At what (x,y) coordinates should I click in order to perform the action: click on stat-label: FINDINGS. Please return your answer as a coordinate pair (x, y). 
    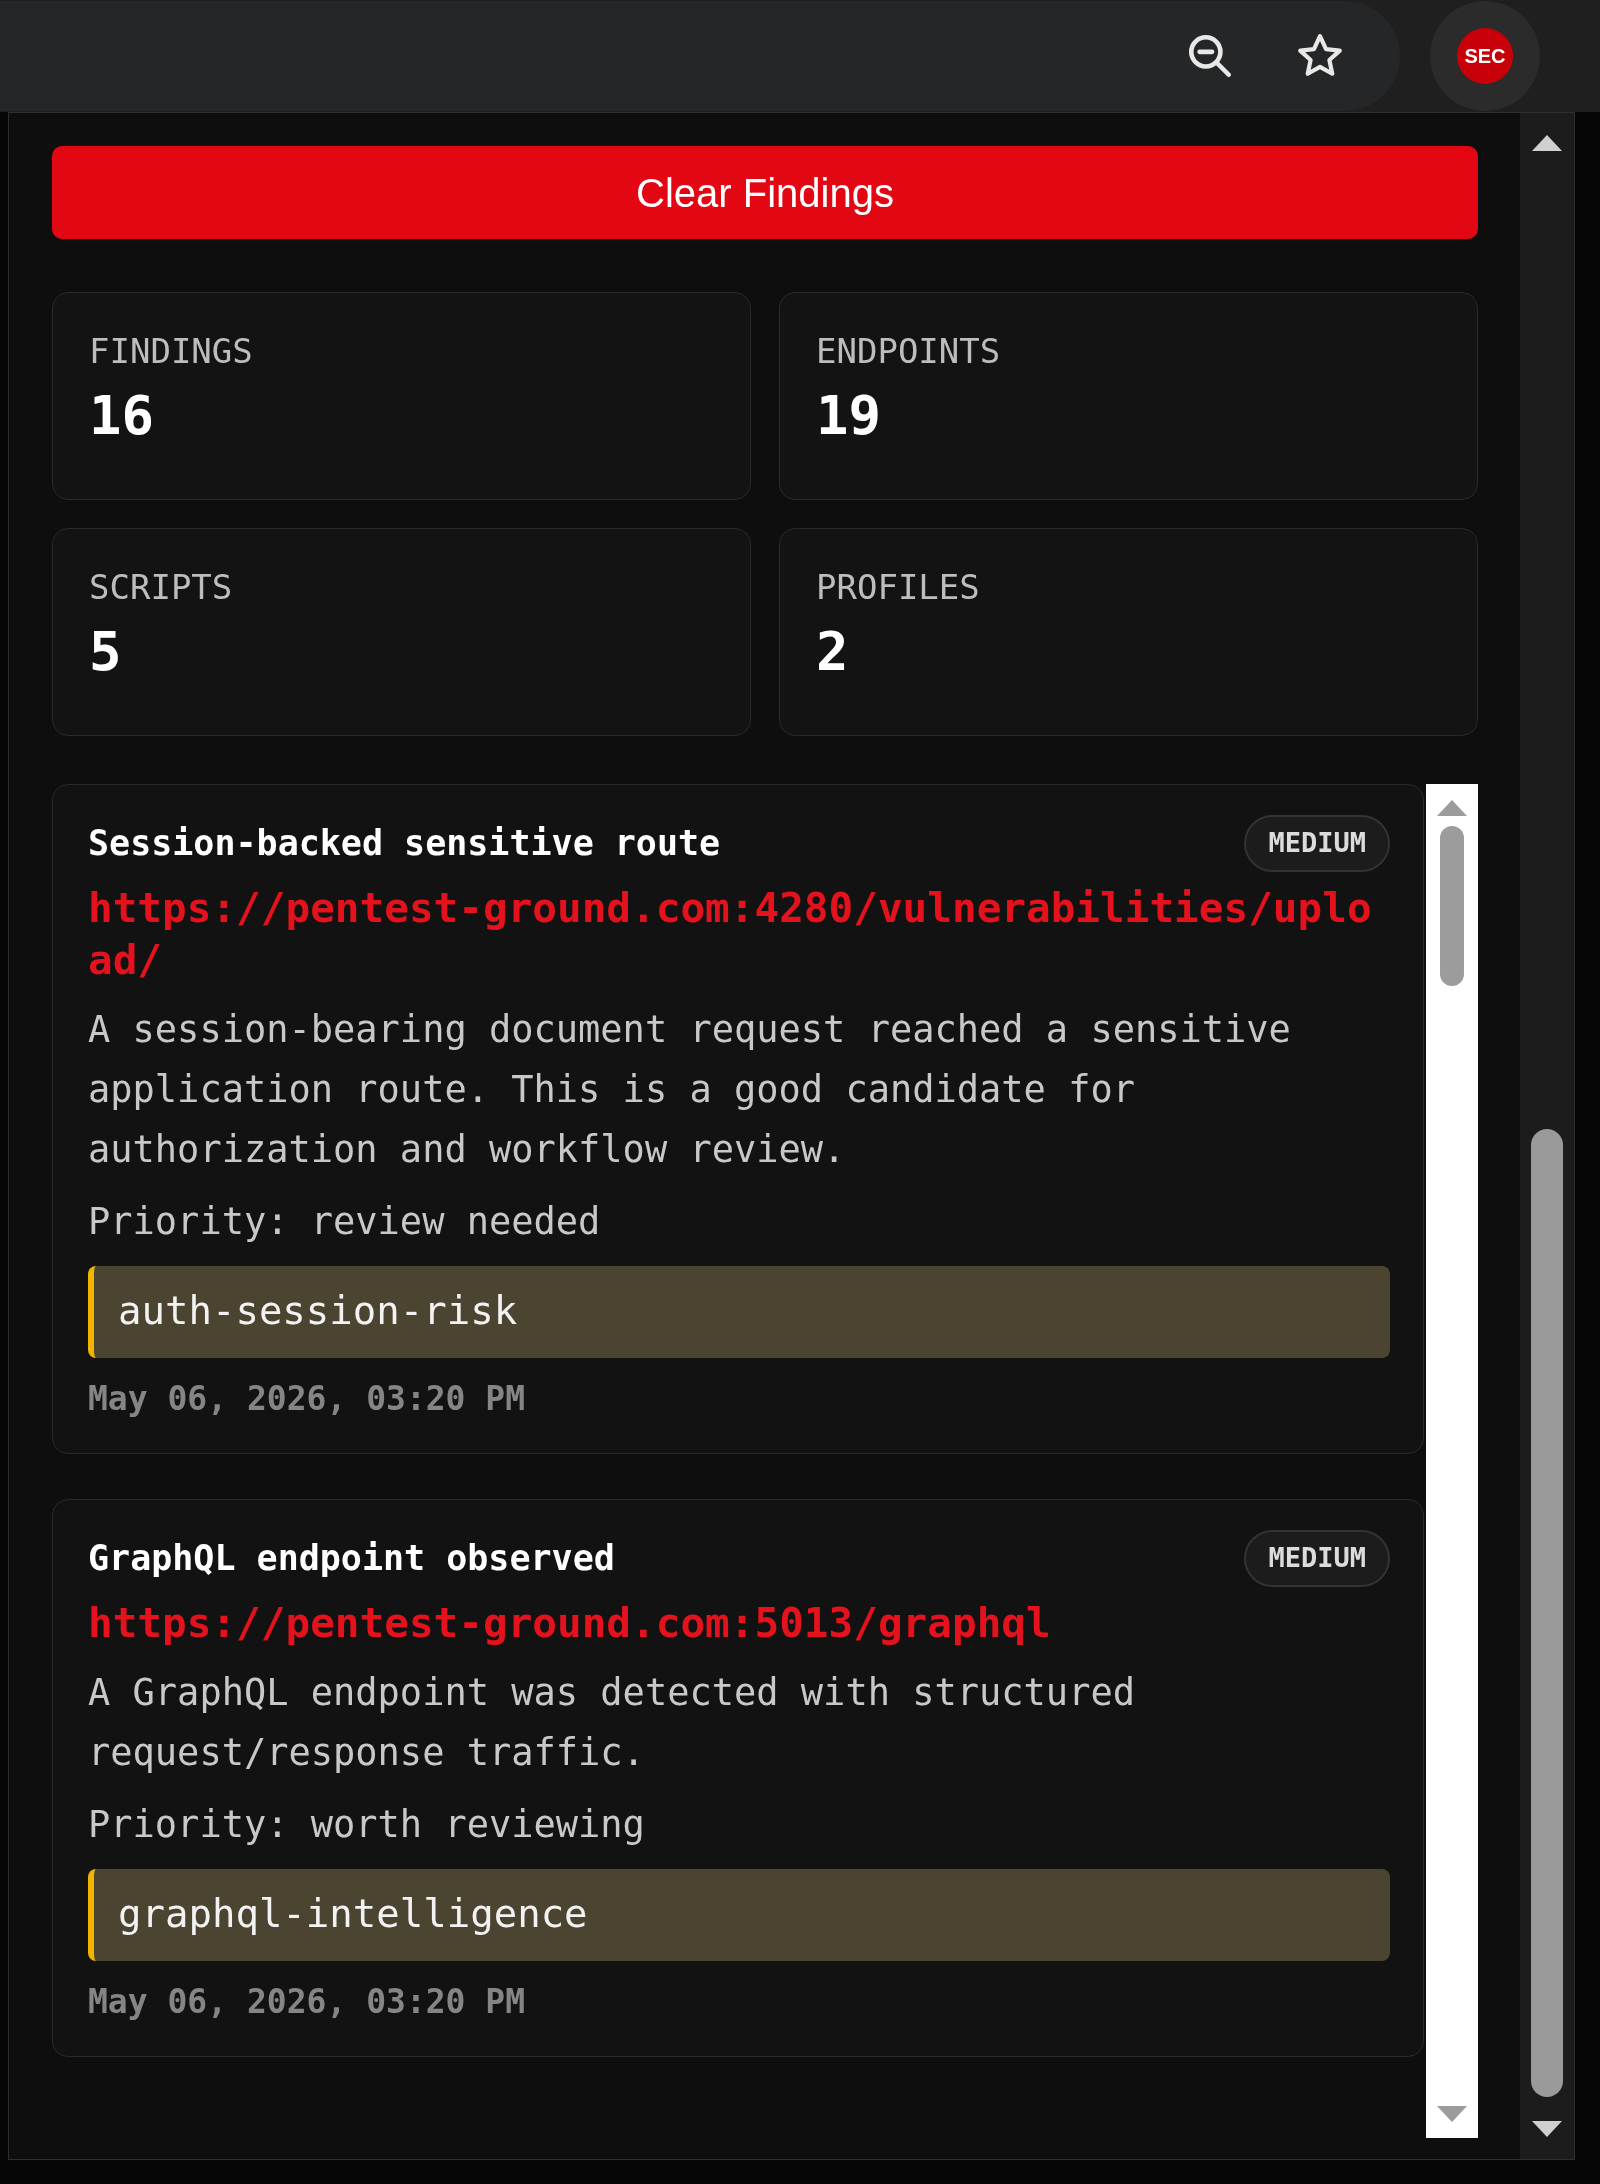
    Looking at the image, I should click on (171, 351).